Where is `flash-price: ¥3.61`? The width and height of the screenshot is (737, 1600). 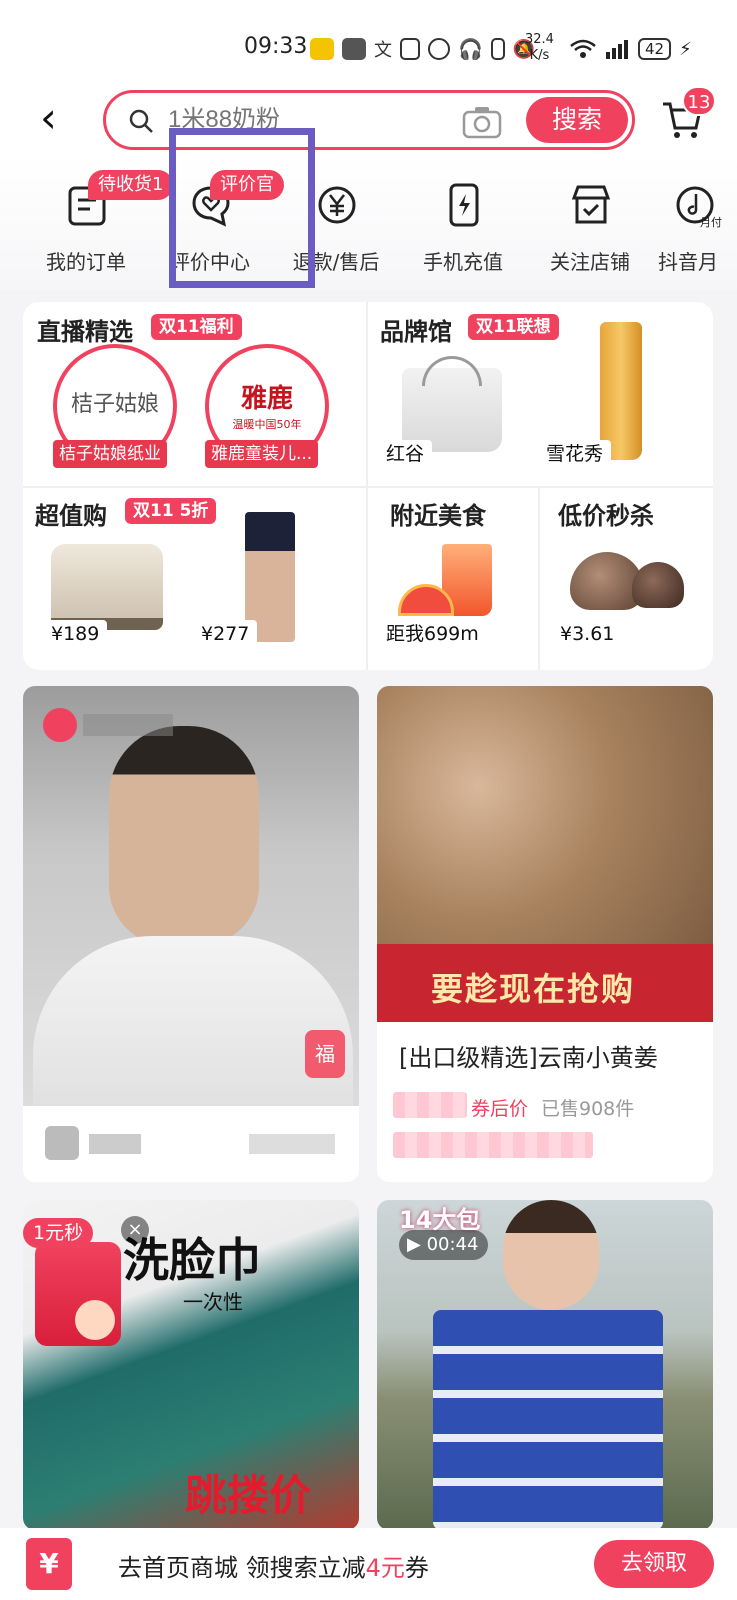 flash-price: ¥3.61 is located at coordinates (587, 634).